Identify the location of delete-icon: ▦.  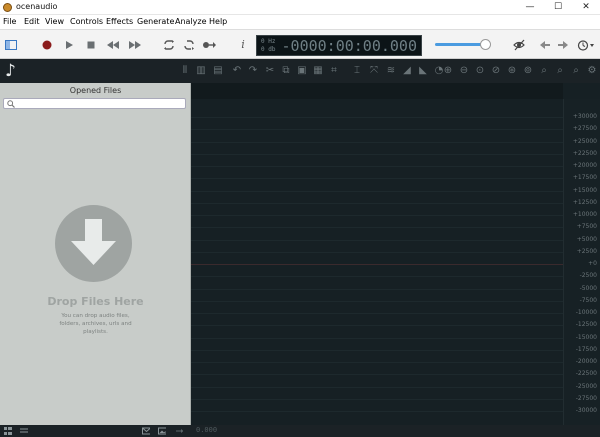
(318, 71).